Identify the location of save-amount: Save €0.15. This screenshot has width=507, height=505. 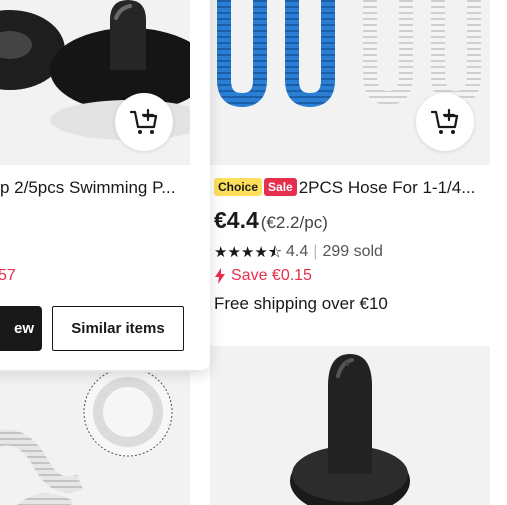
(271, 275).